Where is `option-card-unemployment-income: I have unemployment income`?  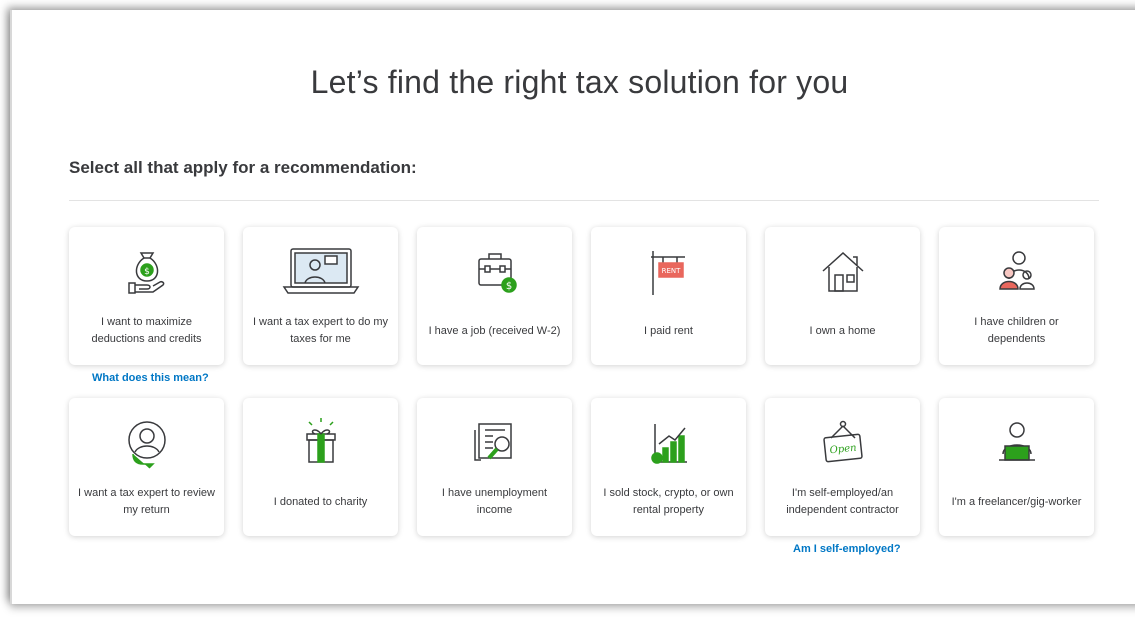
option-card-unemployment-income: I have unemployment income is located at coordinates (494, 467).